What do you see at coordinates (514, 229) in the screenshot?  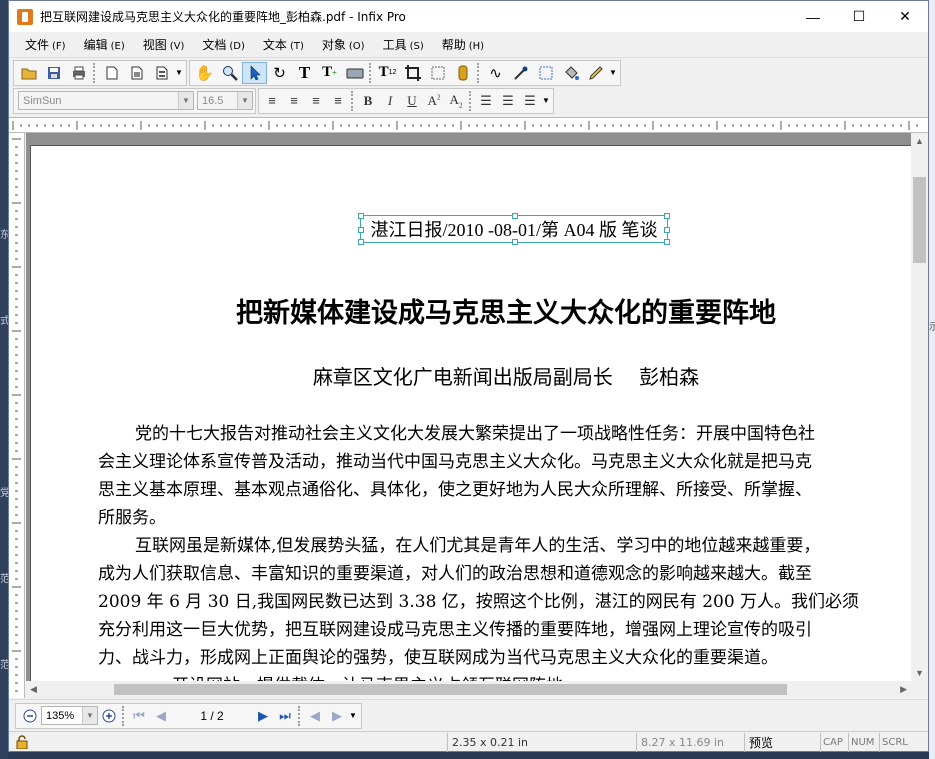 I see `selected-text-frame: 湛江日报/2010 -08-01/第 A04 版 笔谈` at bounding box center [514, 229].